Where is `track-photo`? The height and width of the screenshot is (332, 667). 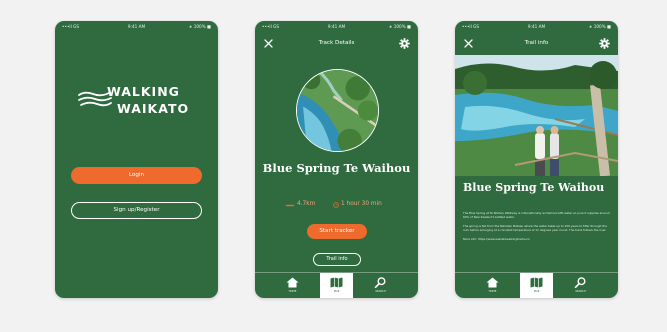 track-photo is located at coordinates (337, 110).